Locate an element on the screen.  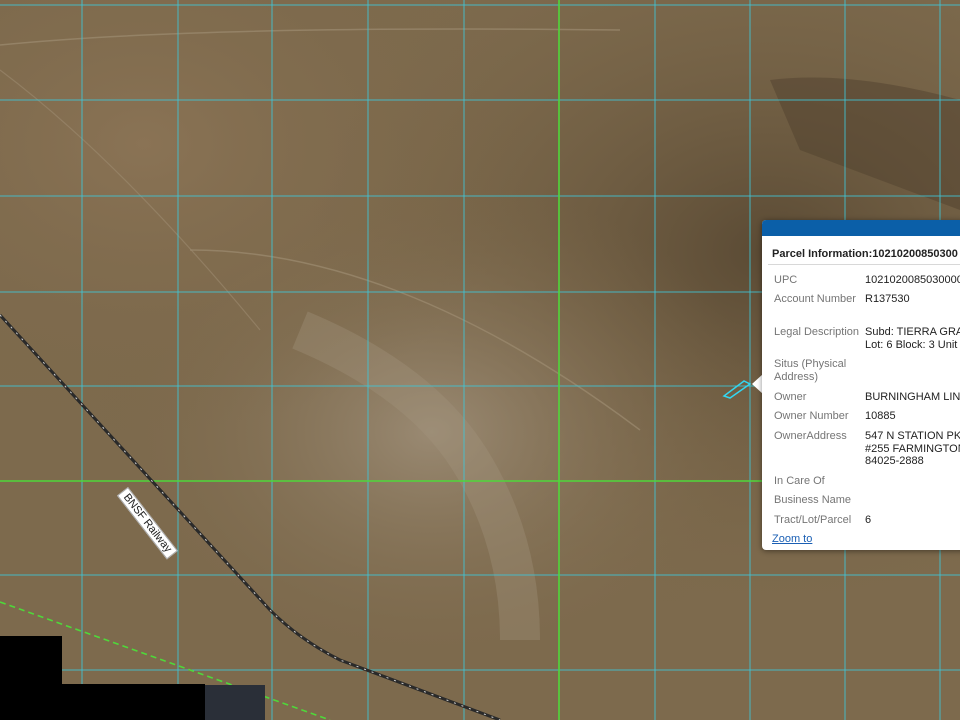
field-label-legal-description: Legal Description is located at coordinates (816, 332).